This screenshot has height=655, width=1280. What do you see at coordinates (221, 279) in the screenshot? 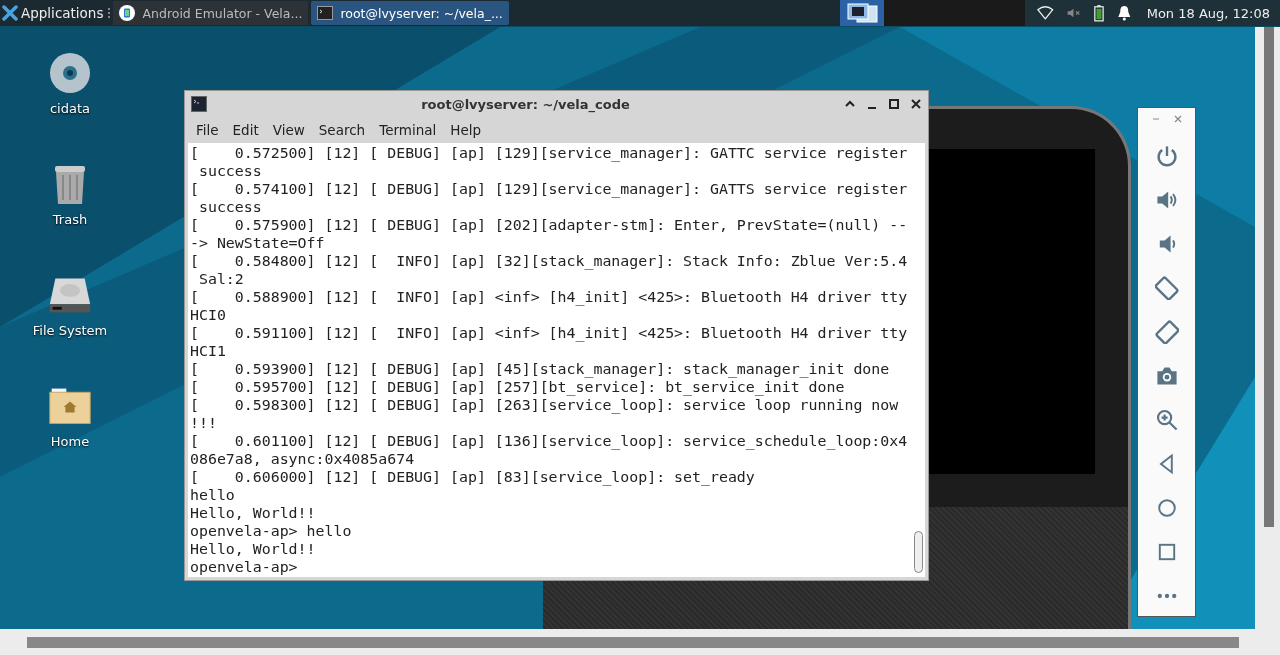
I see `terminal-line: Sal:2` at bounding box center [221, 279].